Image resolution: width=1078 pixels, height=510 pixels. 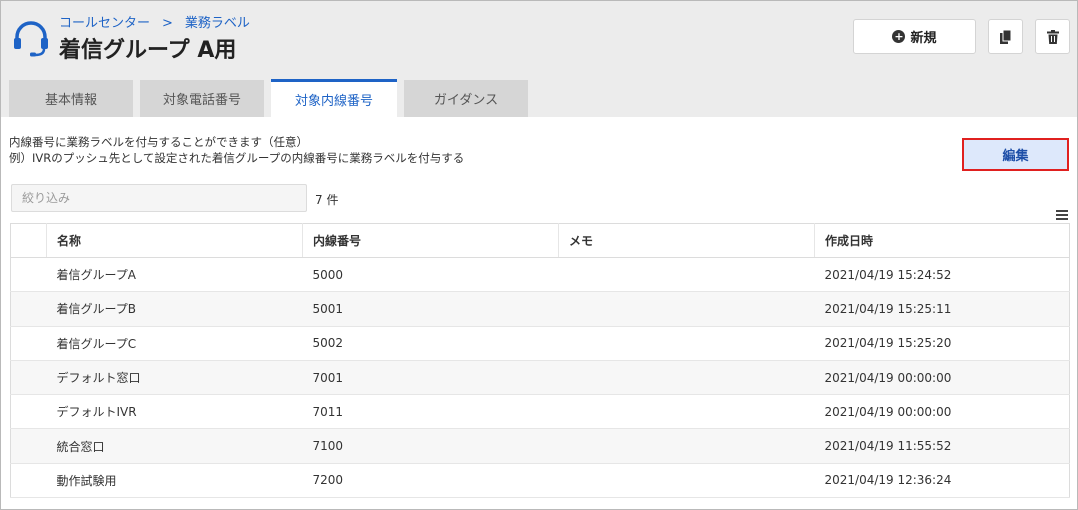 I want to click on cell-extension: 7200, so click(x=430, y=481).